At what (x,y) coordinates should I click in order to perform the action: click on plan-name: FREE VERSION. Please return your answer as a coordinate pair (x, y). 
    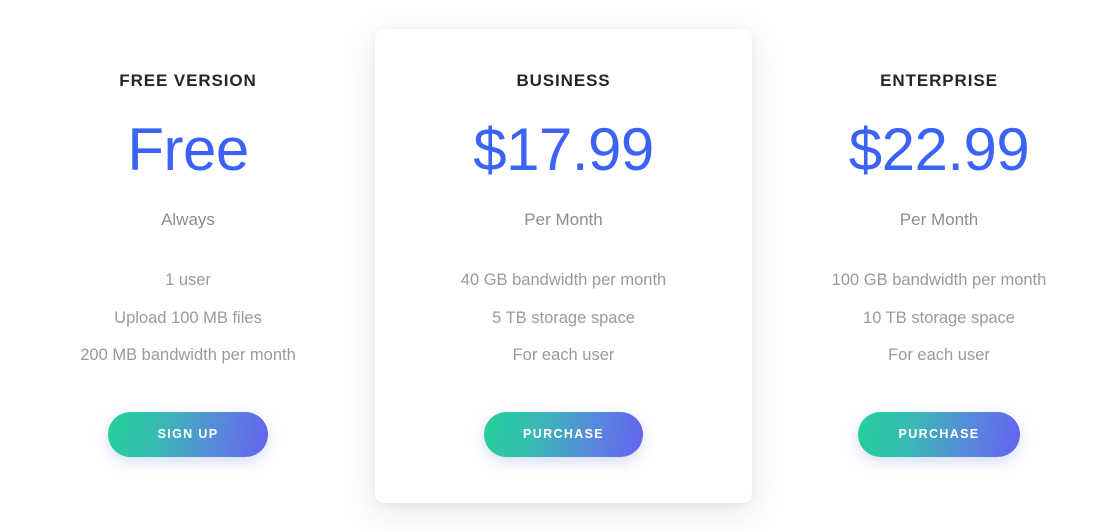
    Looking at the image, I should click on (188, 80).